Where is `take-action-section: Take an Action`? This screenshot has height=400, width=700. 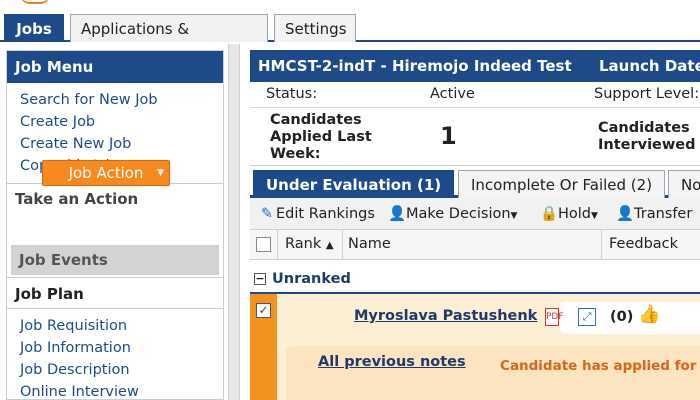 take-action-section: Take an Action is located at coordinates (115, 213).